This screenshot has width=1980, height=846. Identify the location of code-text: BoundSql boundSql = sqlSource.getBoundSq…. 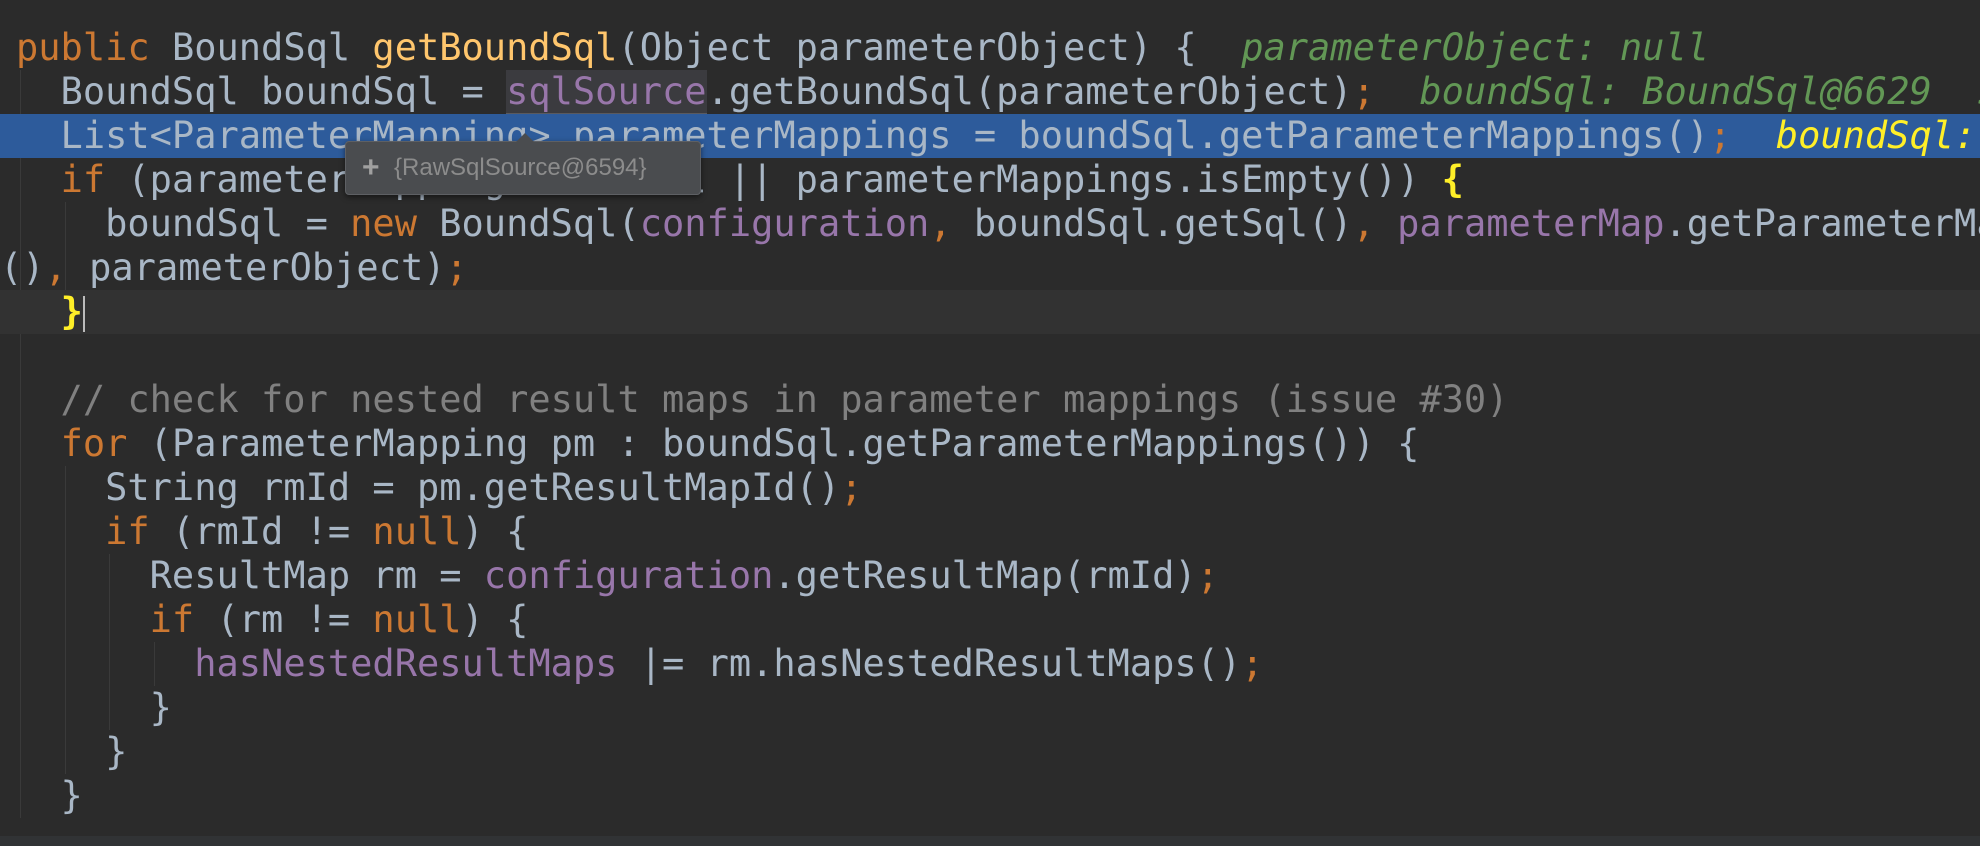
(998, 92).